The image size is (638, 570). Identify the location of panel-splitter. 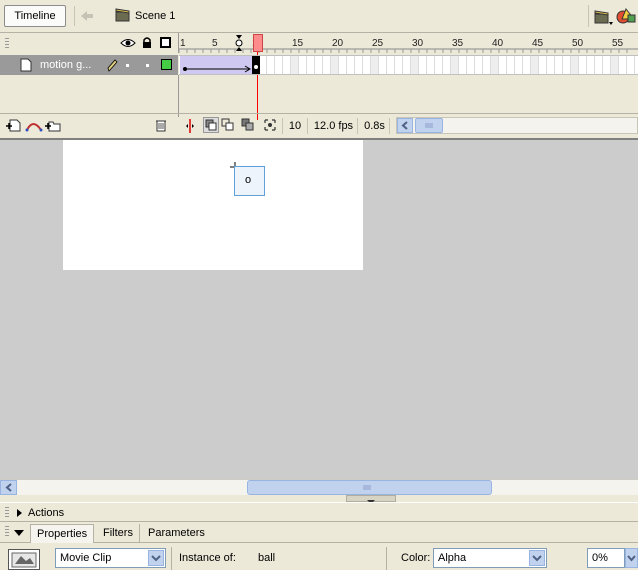
(319, 499).